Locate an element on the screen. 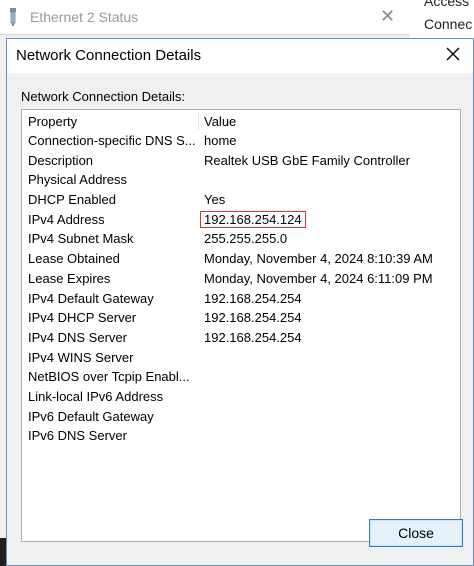 The height and width of the screenshot is (566, 474). dialog-title: Network Connection Details is located at coordinates (109, 55).